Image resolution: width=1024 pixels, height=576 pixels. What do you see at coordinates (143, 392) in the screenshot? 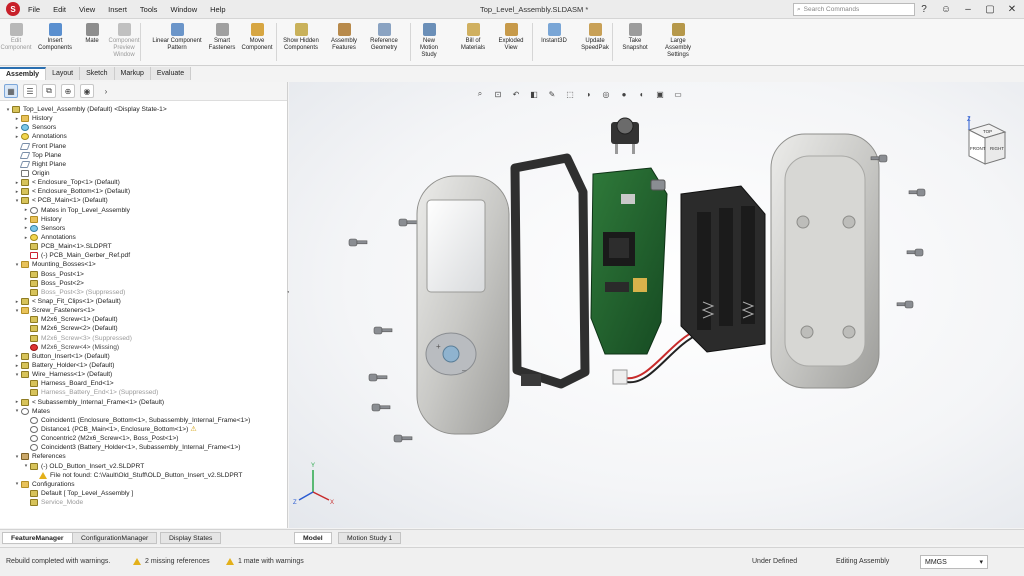
I see `tree-node: Harness_Battery_End<1> (Suppressed)` at bounding box center [143, 392].